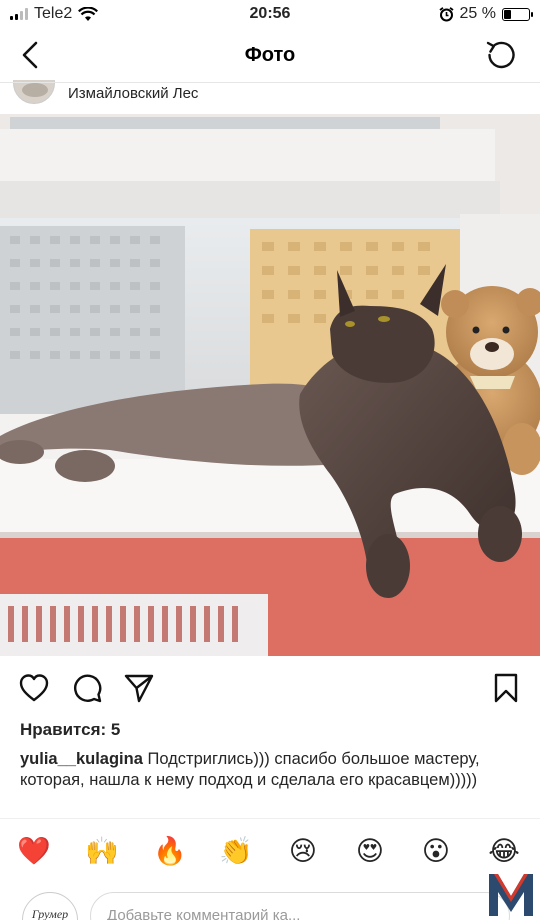  What do you see at coordinates (370, 854) in the screenshot?
I see `emoji-heart-eyes: 😍` at bounding box center [370, 854].